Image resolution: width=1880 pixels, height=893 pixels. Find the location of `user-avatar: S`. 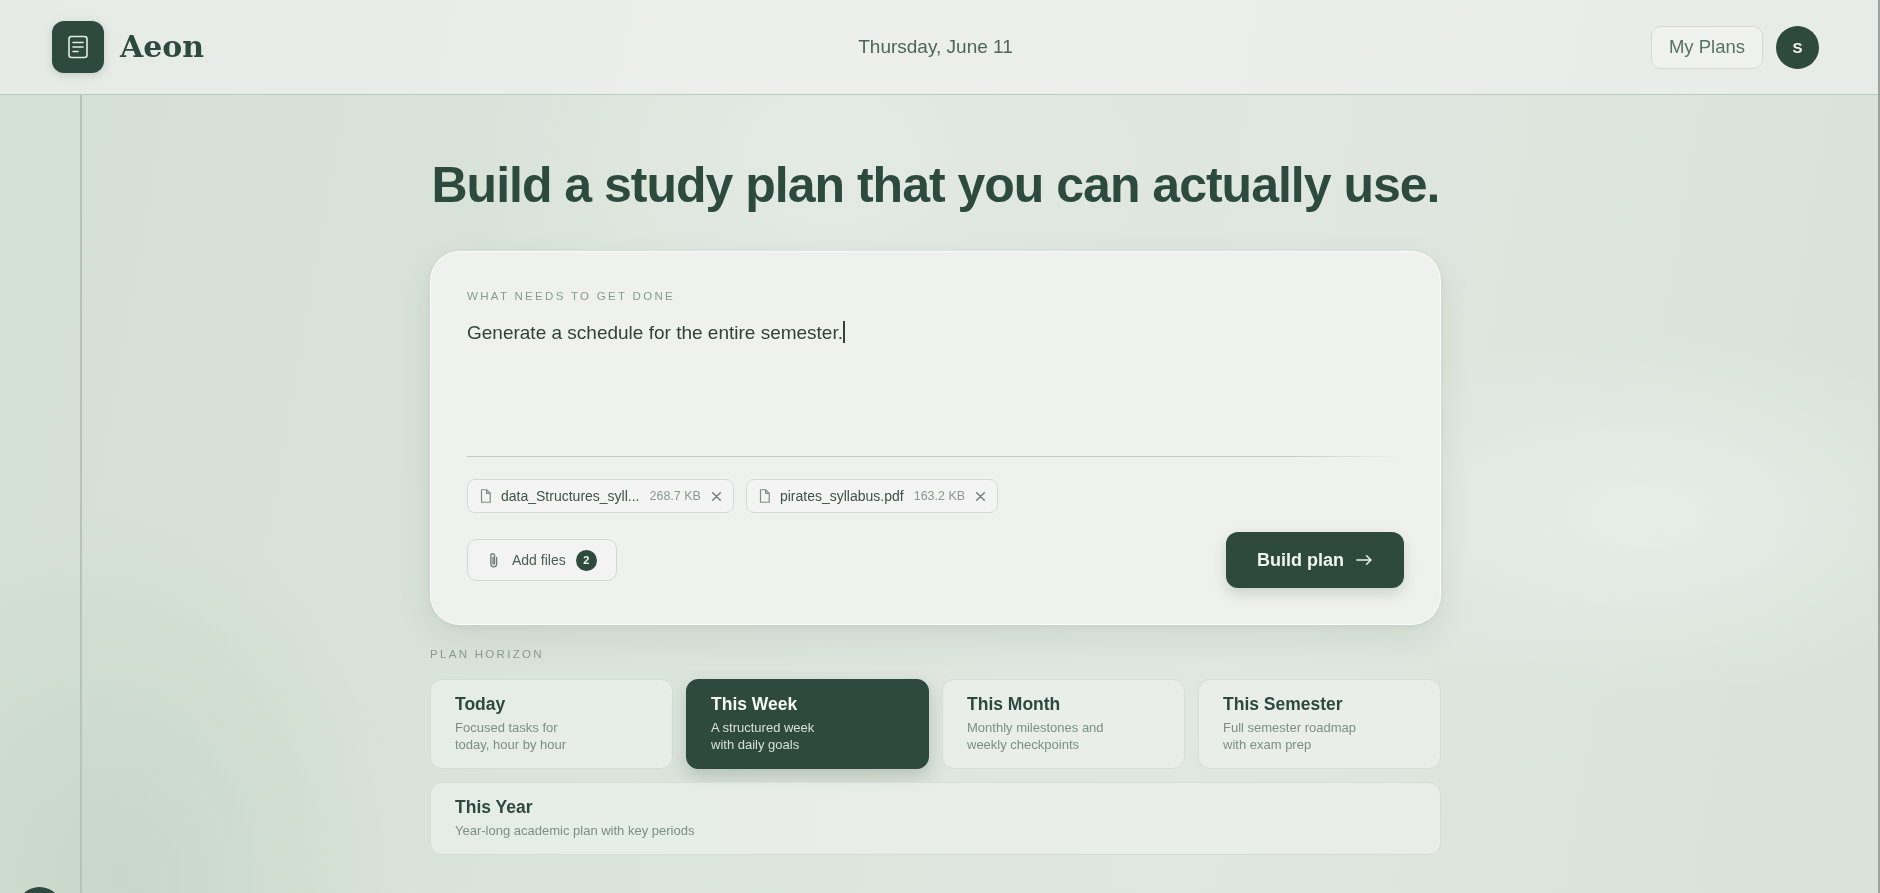

user-avatar: S is located at coordinates (1797, 47).